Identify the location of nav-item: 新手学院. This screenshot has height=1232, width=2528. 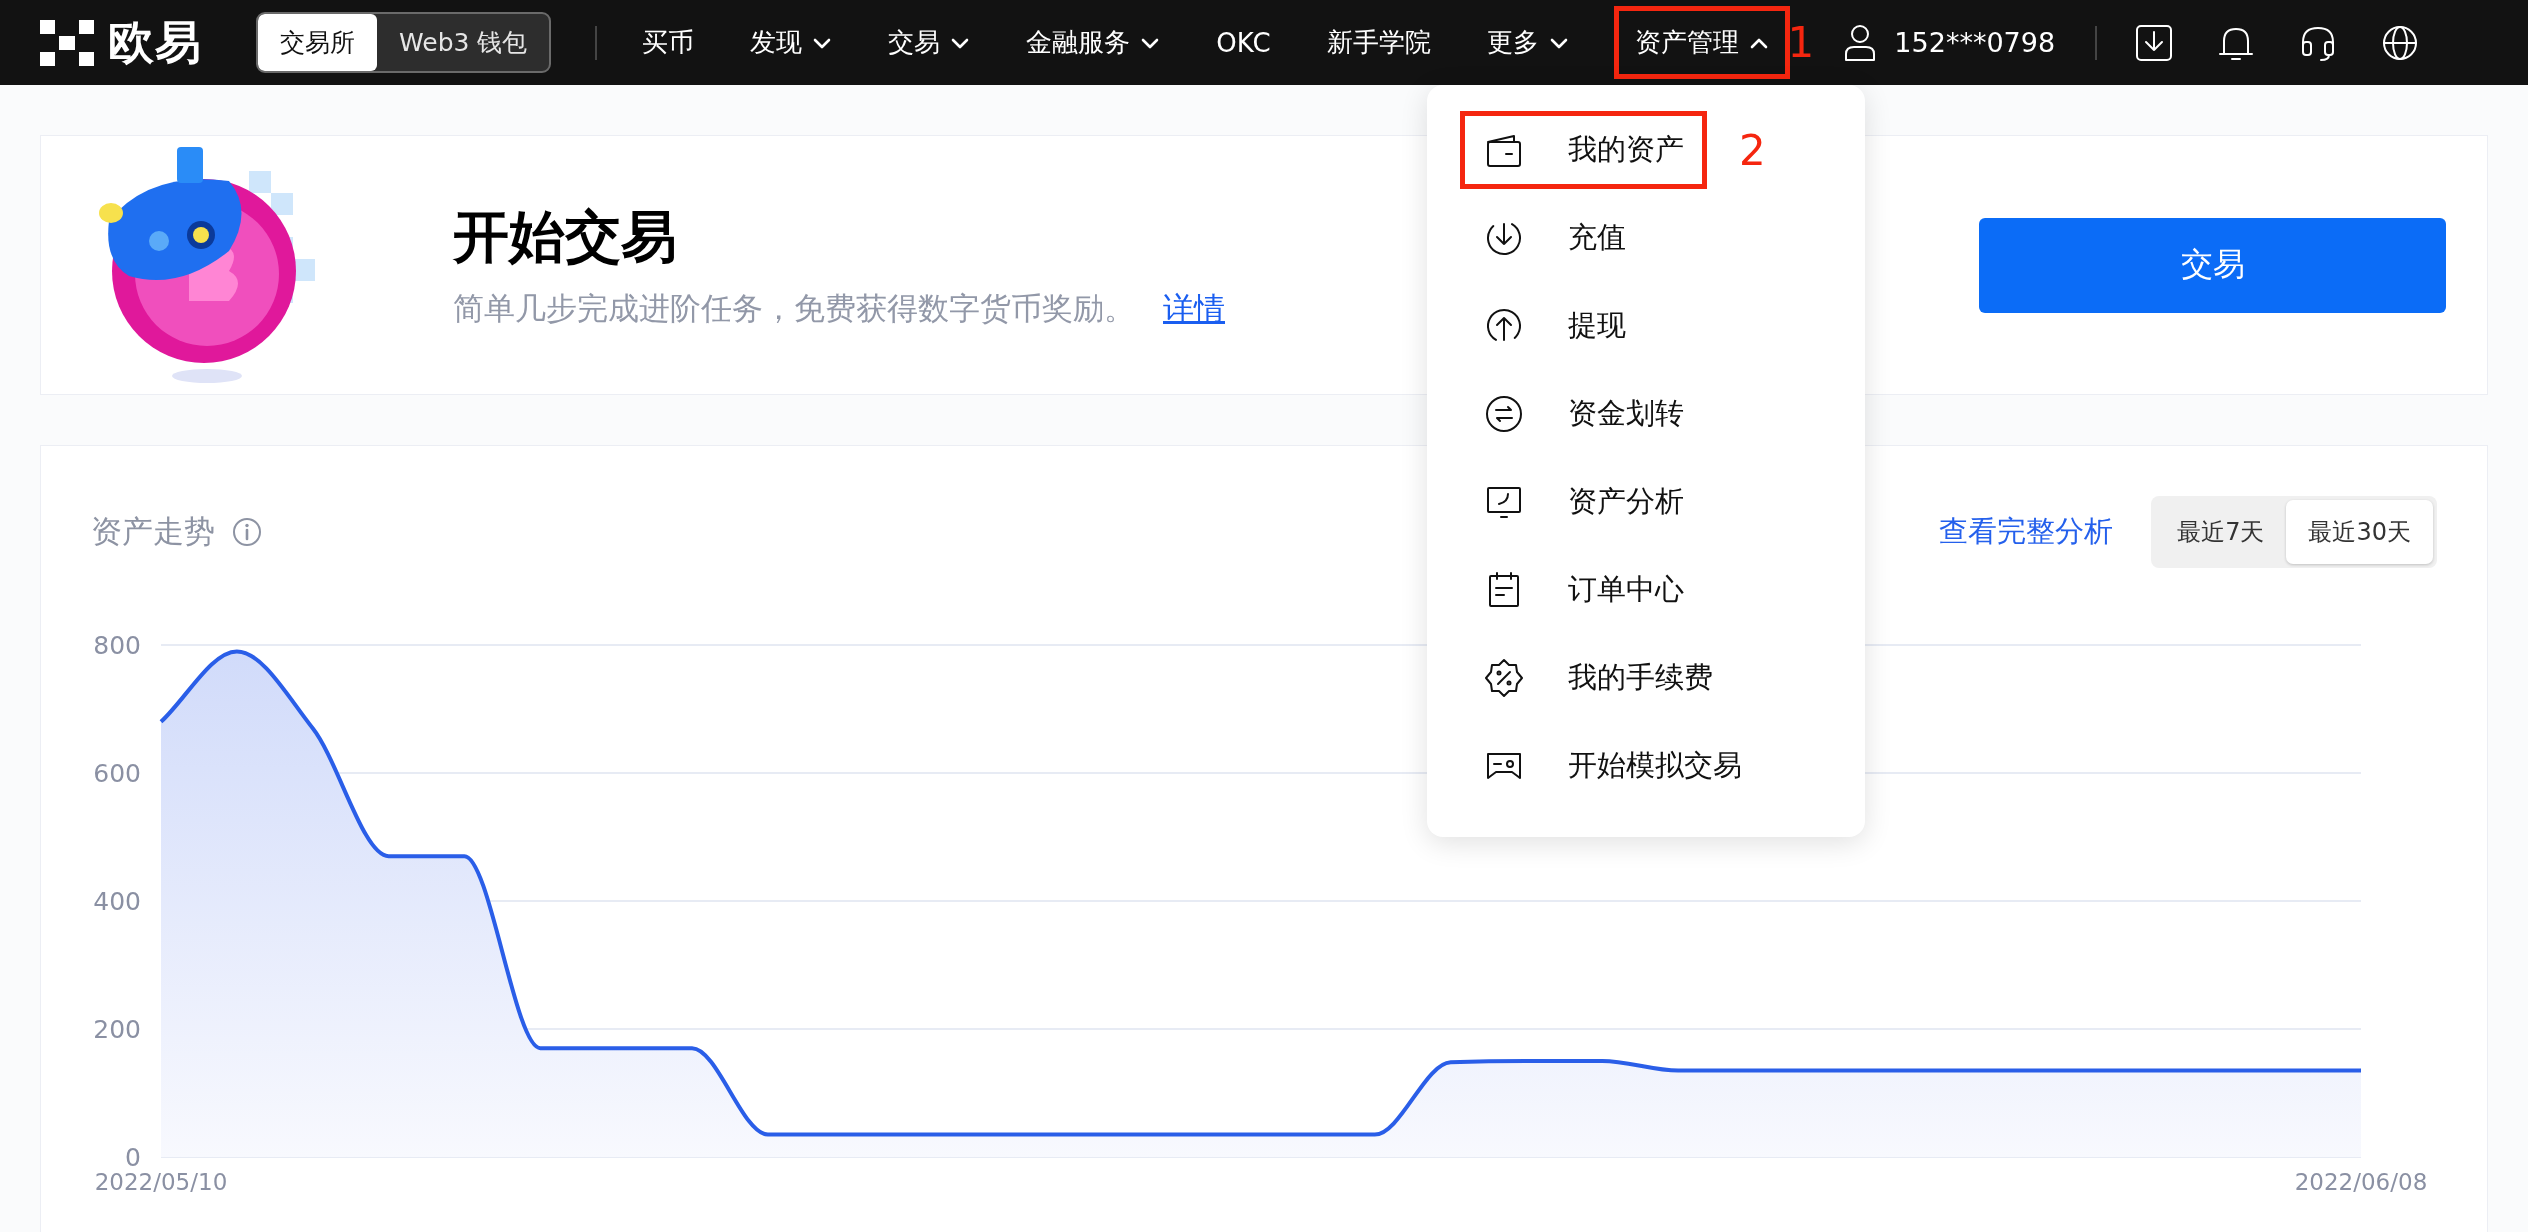
(1378, 42).